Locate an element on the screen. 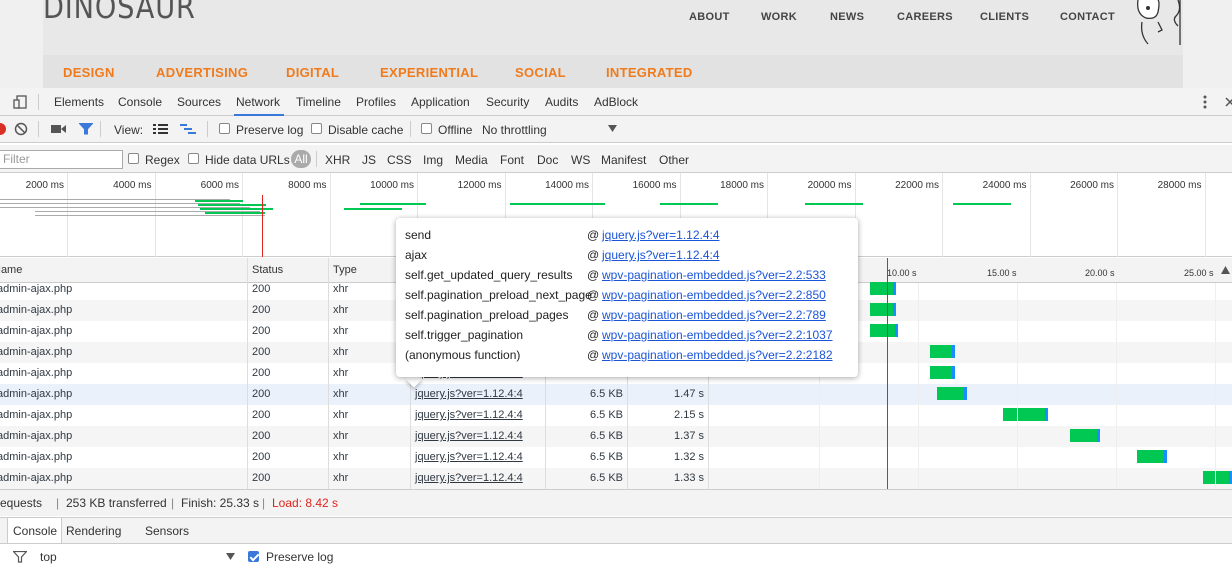 Image resolution: width=1232 pixels, height=565 pixels. nav-news: NEWS is located at coordinates (847, 17).